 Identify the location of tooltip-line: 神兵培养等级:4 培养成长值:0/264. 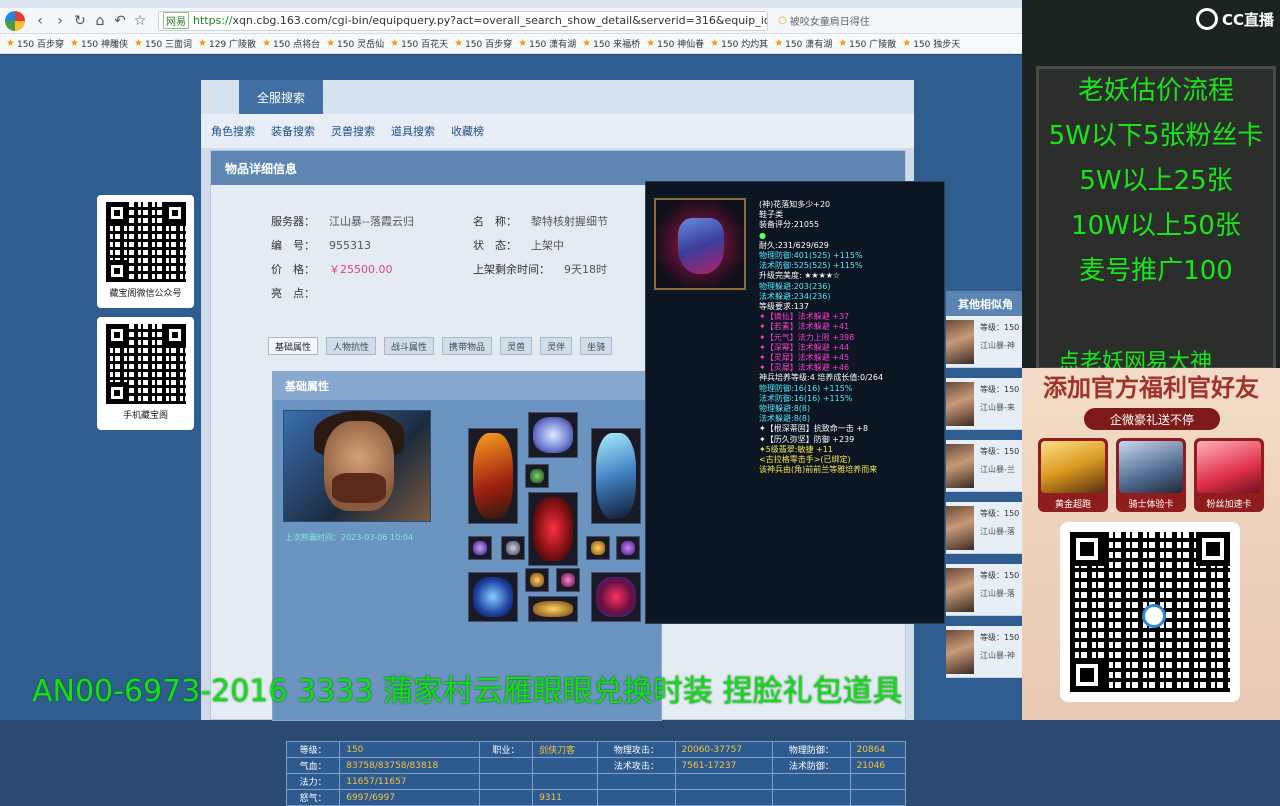
(821, 378).